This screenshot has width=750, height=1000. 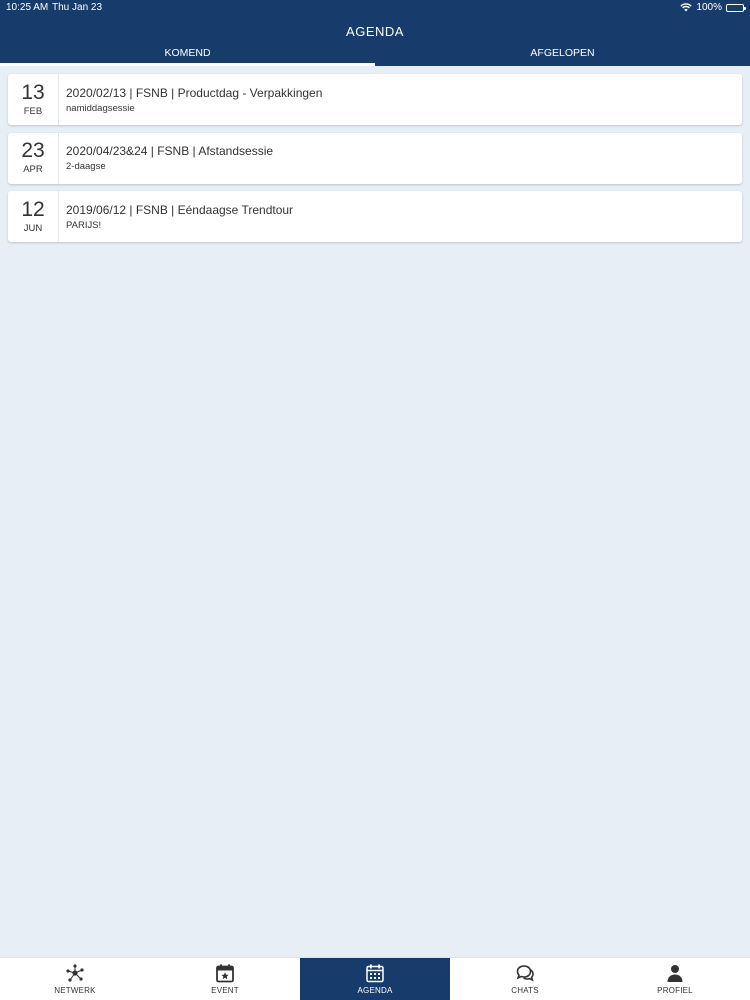 I want to click on event-date: 13 FEB, so click(x=33, y=99).